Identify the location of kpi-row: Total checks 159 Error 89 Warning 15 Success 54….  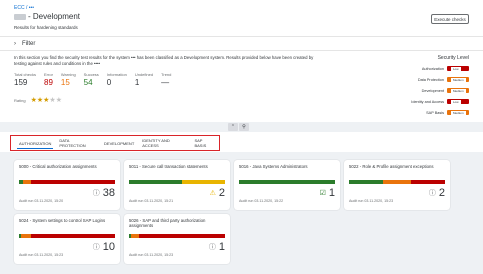
(92, 79).